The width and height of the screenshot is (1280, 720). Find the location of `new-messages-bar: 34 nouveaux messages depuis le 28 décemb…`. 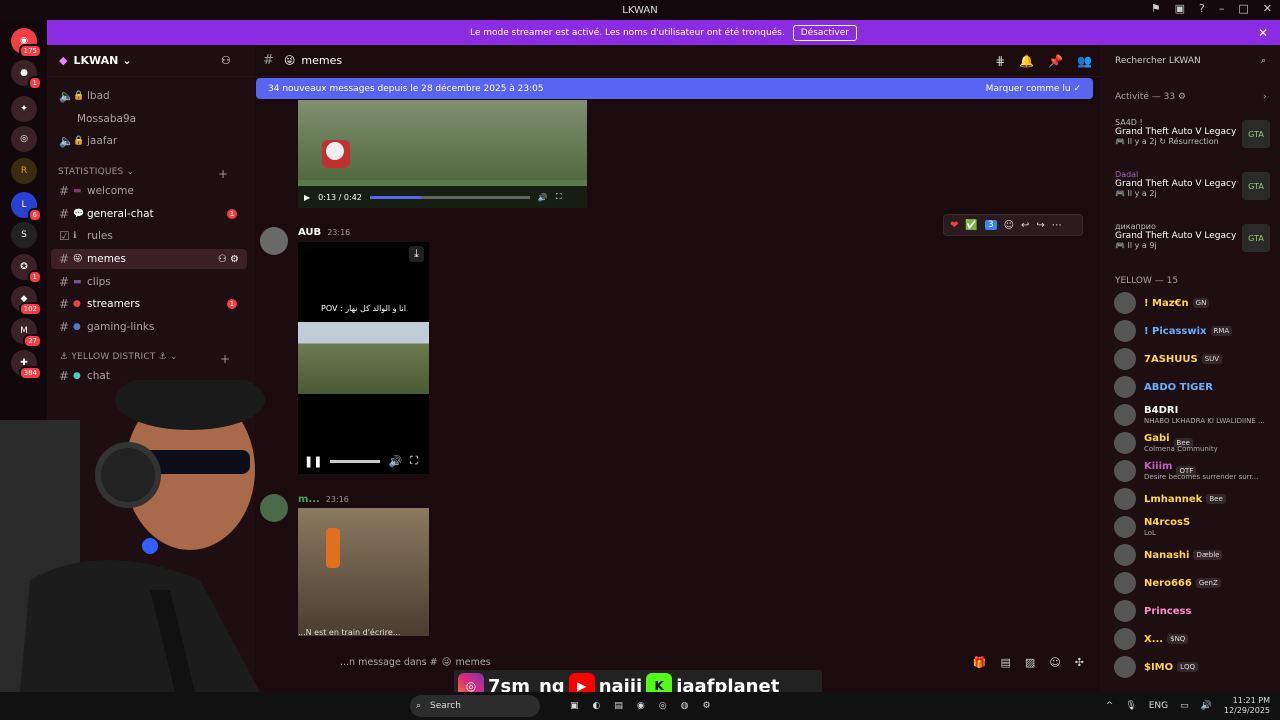

new-messages-bar: 34 nouveaux messages depuis le 28 décemb… is located at coordinates (674, 88).